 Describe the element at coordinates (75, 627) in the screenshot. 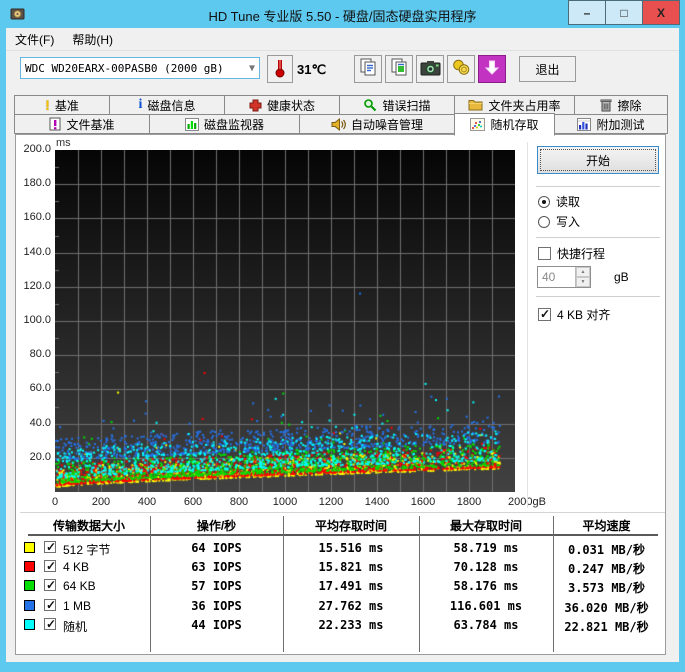

I see `series-label: 随机` at that location.